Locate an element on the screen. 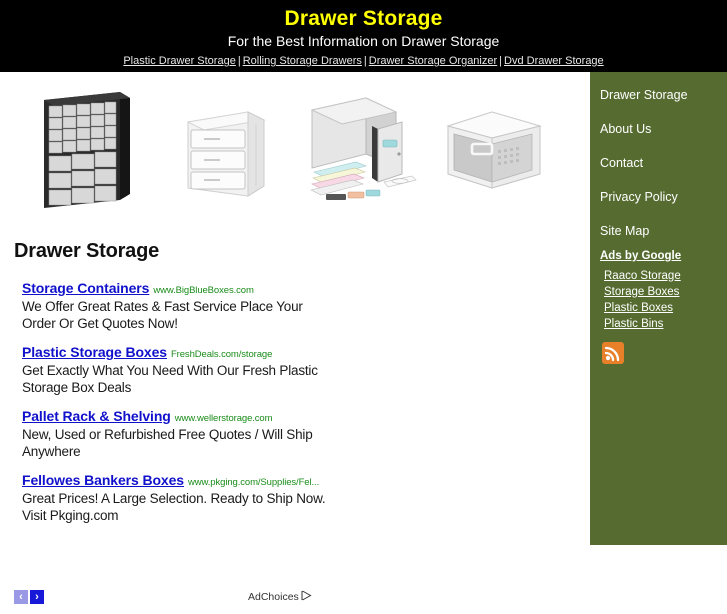 The width and height of the screenshot is (727, 614). sidebar-ad-link-plastic-bins: Plastic Bins is located at coordinates (662, 324).